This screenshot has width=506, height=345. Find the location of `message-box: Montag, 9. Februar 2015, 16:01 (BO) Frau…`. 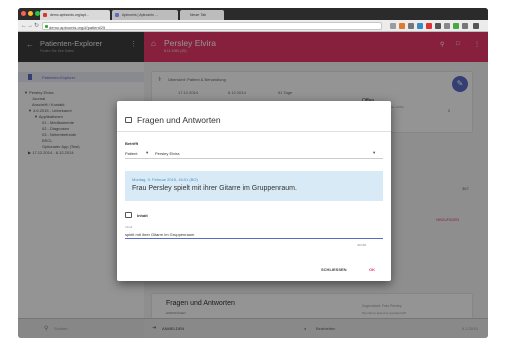

message-box: Montag, 9. Februar 2015, 16:01 (BO) Frau… is located at coordinates (254, 186).